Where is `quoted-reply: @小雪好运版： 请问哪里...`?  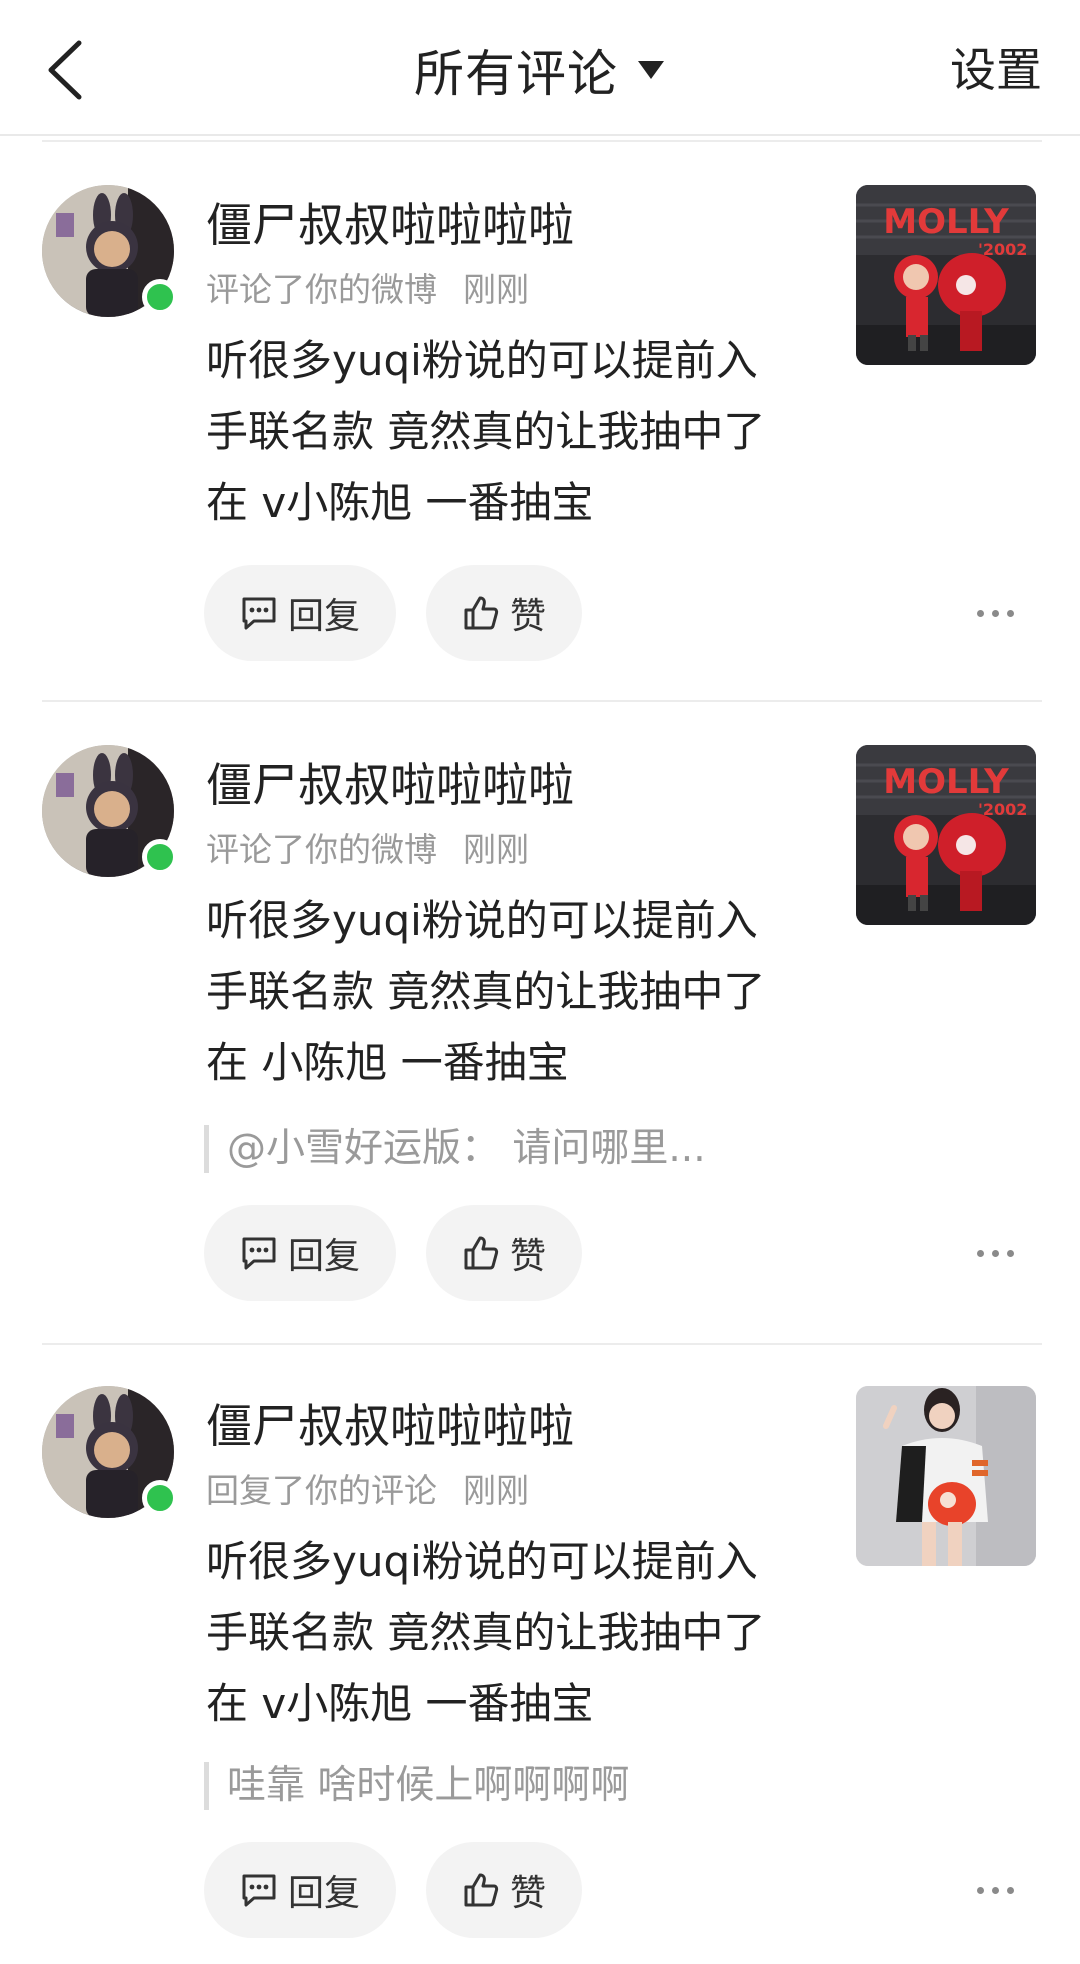 quoted-reply: @小雪好运版： 请问哪里... is located at coordinates (455, 1149).